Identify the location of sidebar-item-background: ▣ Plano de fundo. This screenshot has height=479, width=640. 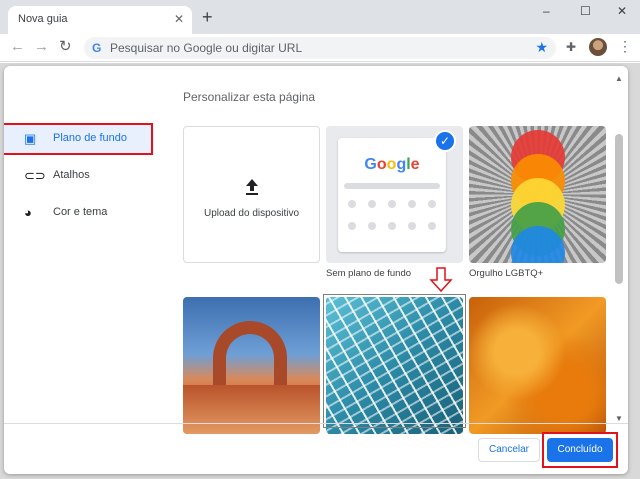
(79, 139).